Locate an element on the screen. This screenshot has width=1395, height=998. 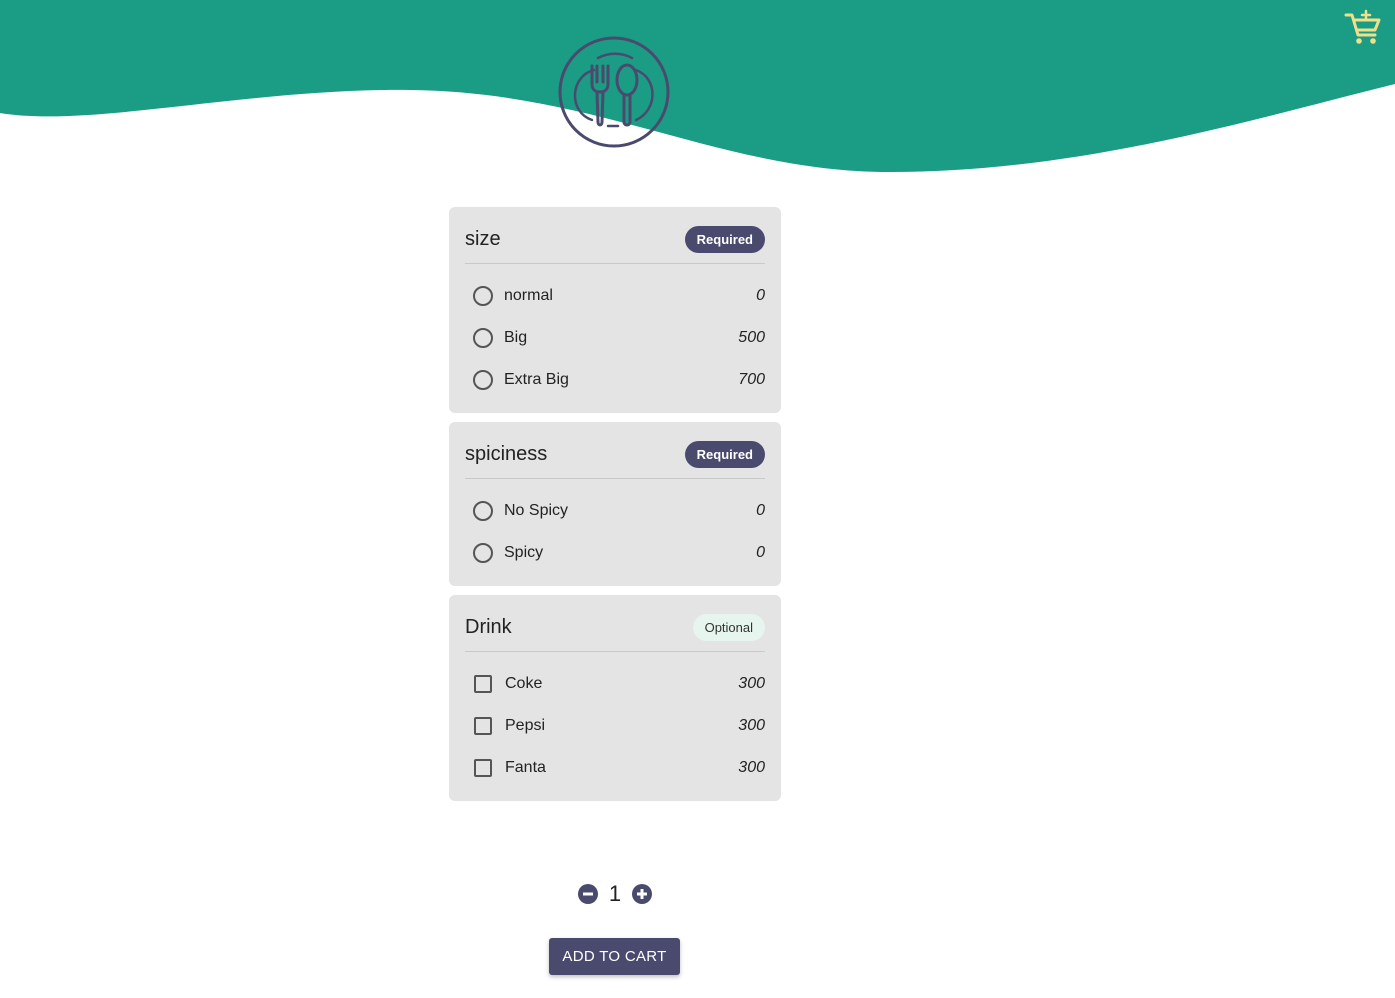
group-title: size is located at coordinates (483, 238).